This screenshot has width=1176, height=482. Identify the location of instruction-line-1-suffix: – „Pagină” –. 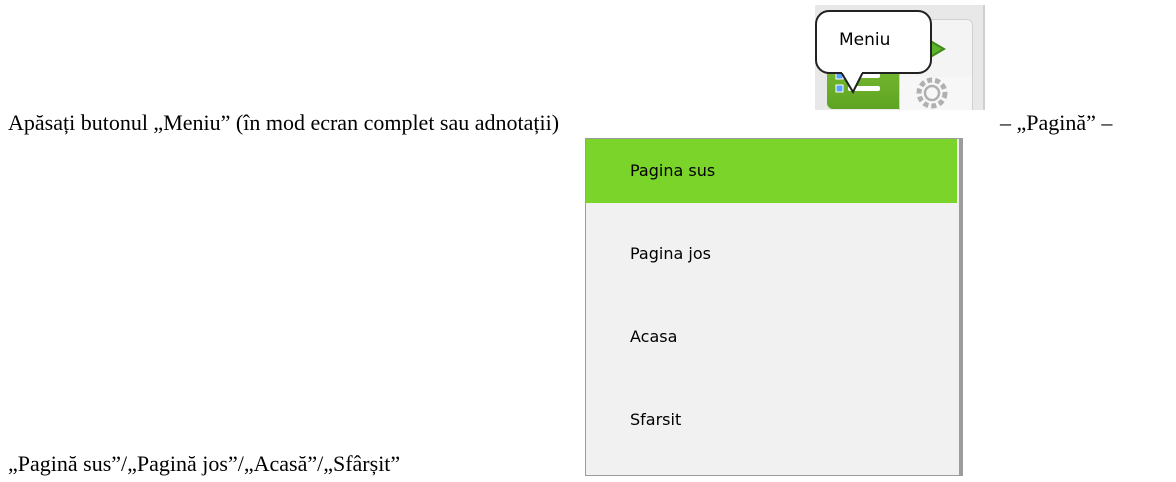
(1056, 123).